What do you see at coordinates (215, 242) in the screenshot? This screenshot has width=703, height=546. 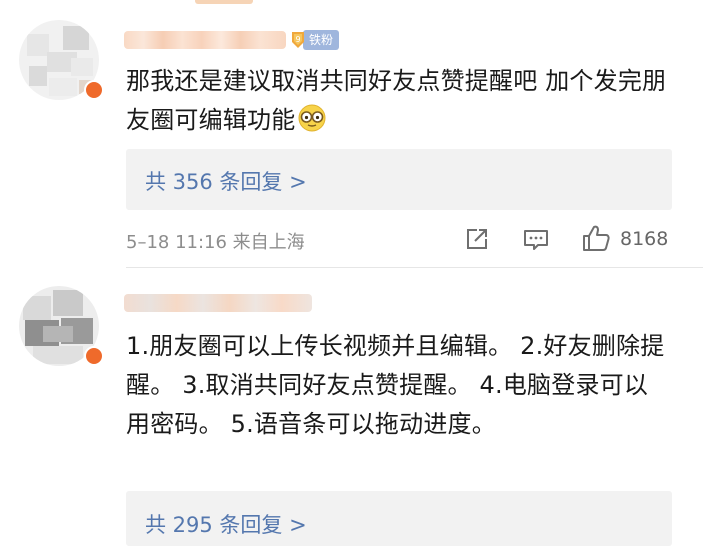 I see `timestamp-location: 5–18 11:16 来自上海` at bounding box center [215, 242].